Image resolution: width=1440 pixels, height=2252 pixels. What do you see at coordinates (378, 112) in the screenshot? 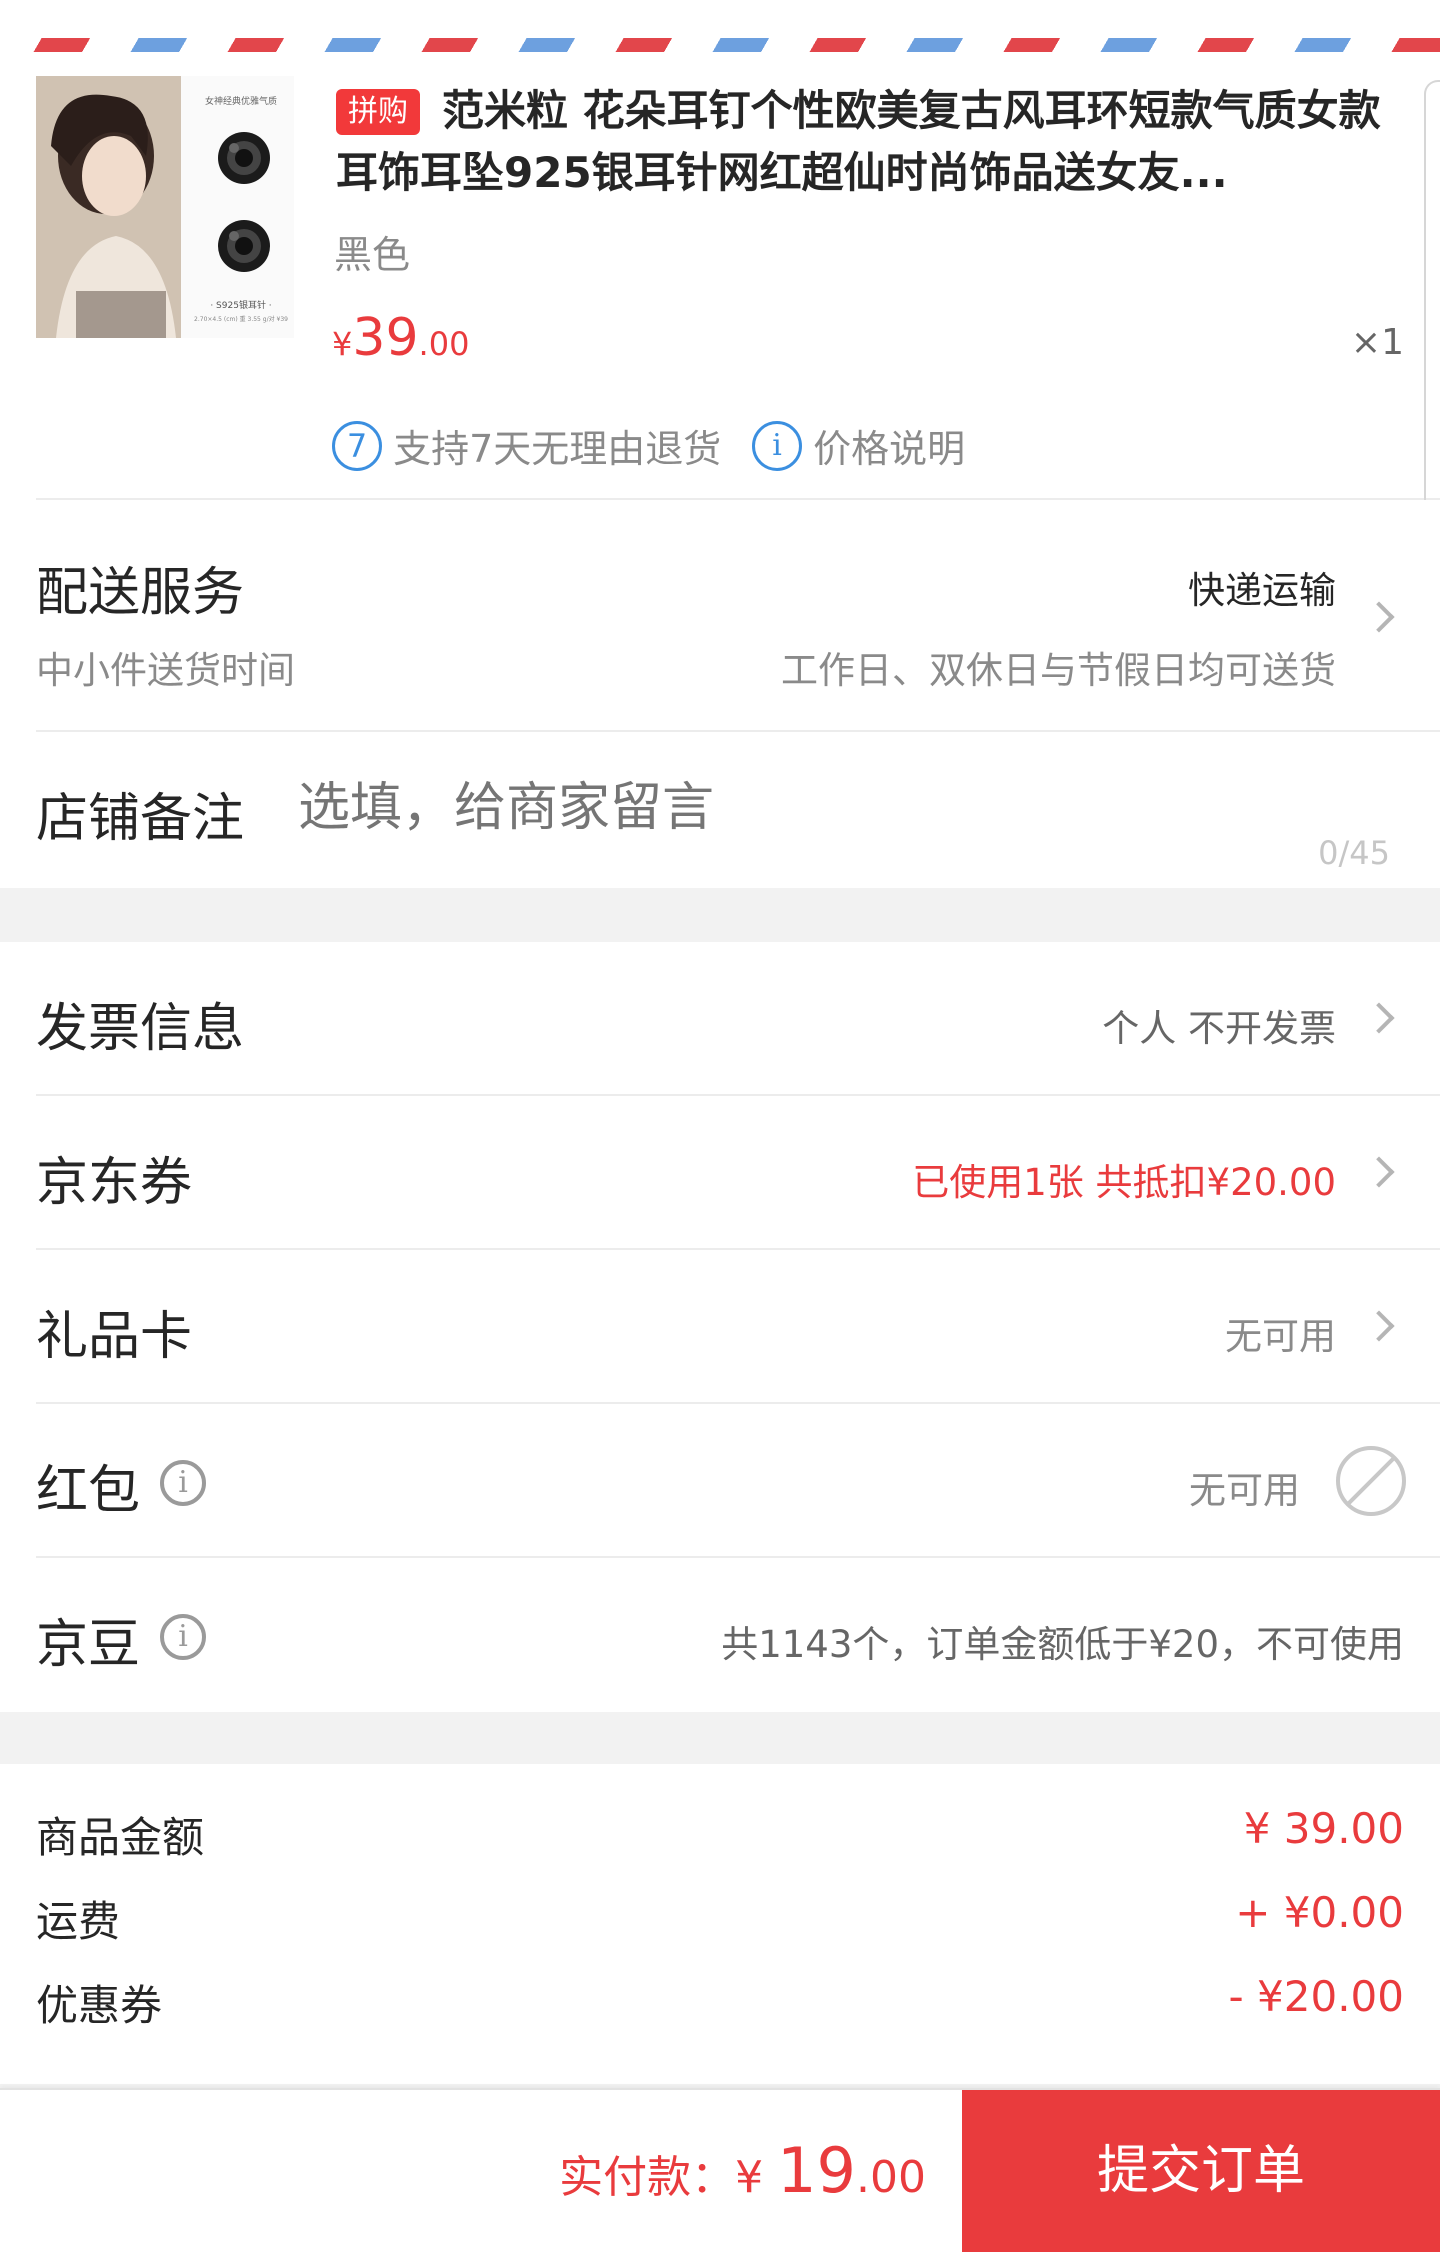
I see `pingou-tag: 拼购` at bounding box center [378, 112].